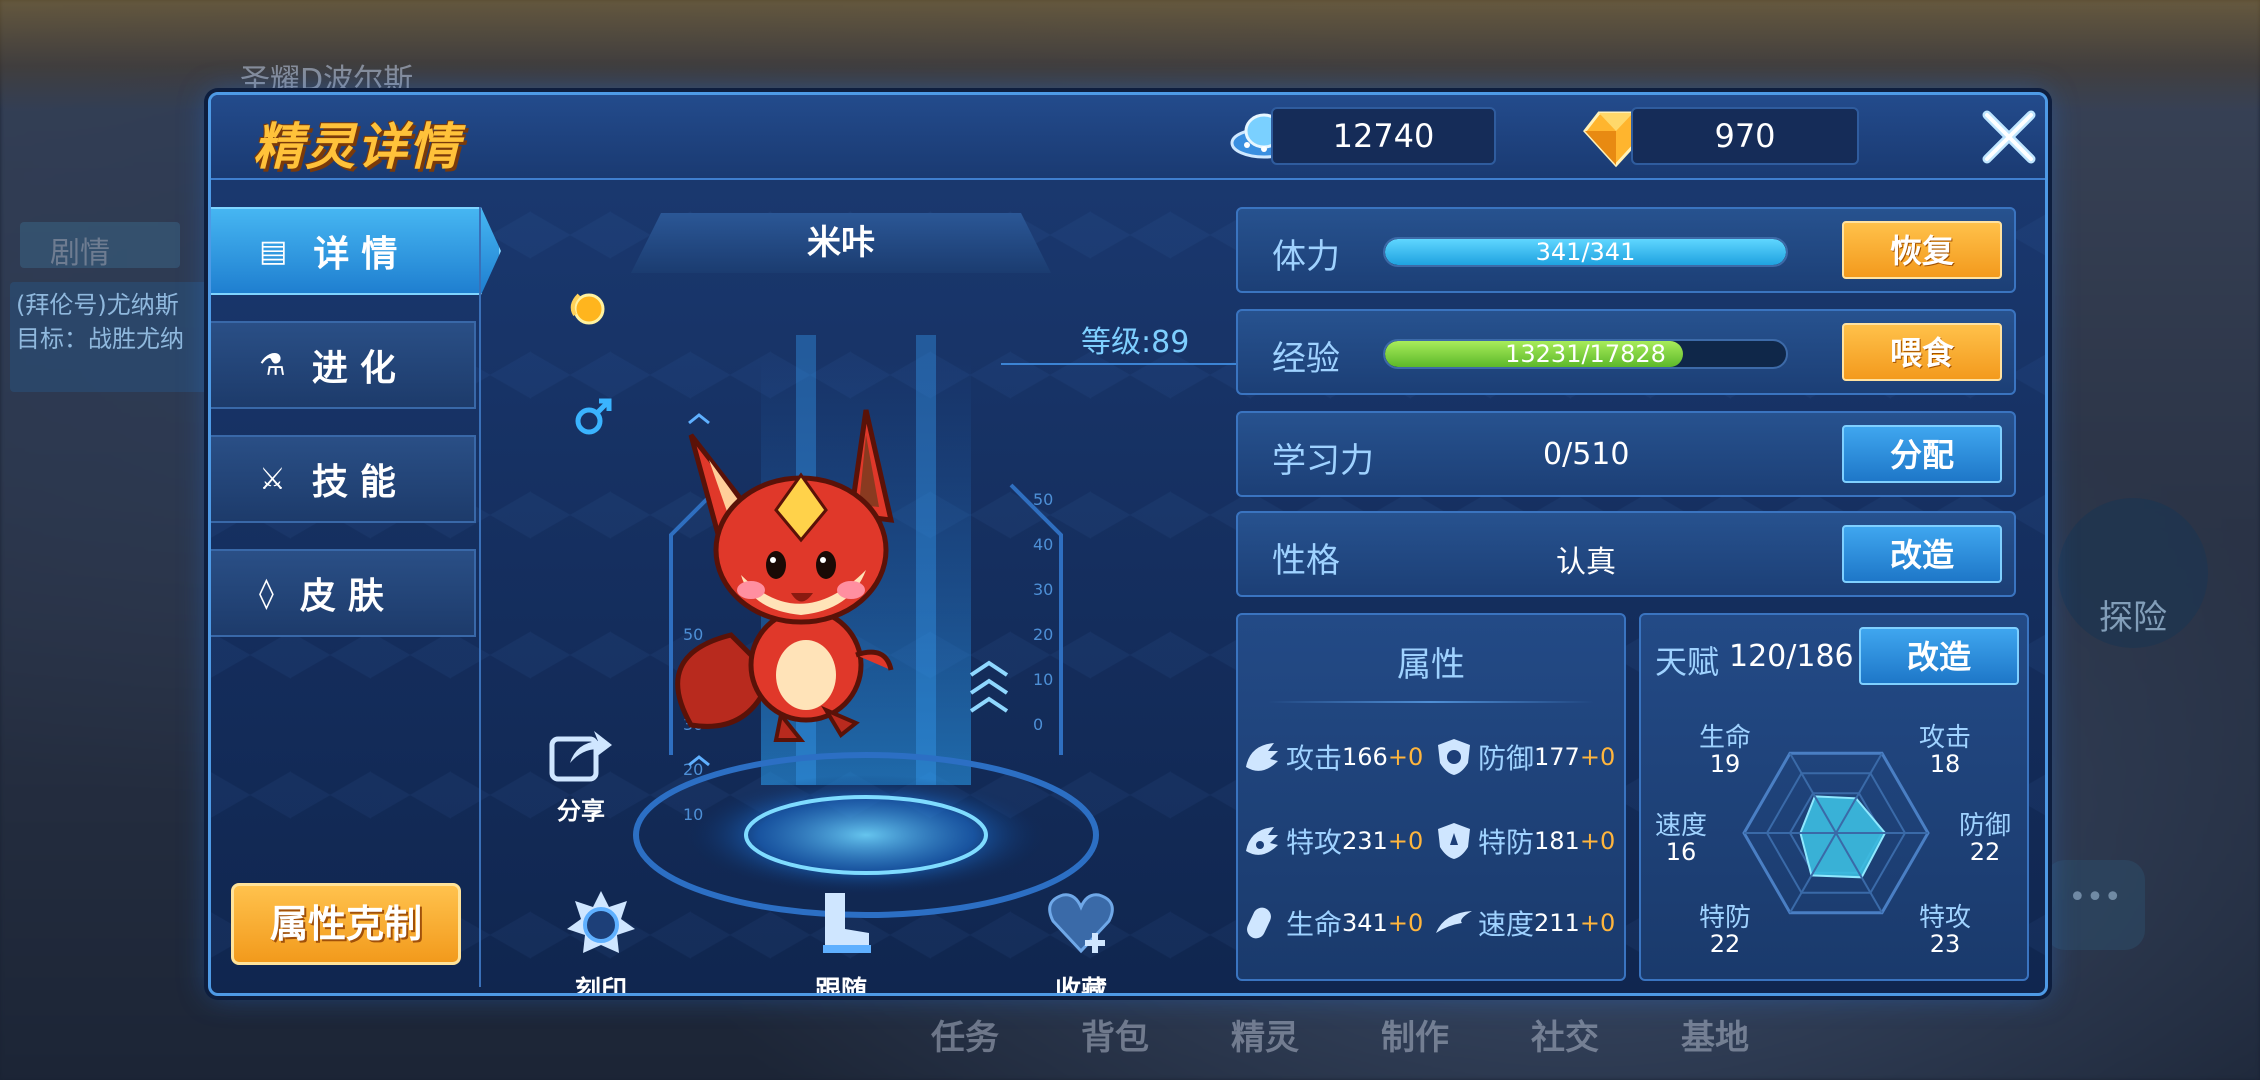 The image size is (2260, 1080). Describe the element at coordinates (1365, 757) in the screenshot. I see `attr-value: 166` at that location.